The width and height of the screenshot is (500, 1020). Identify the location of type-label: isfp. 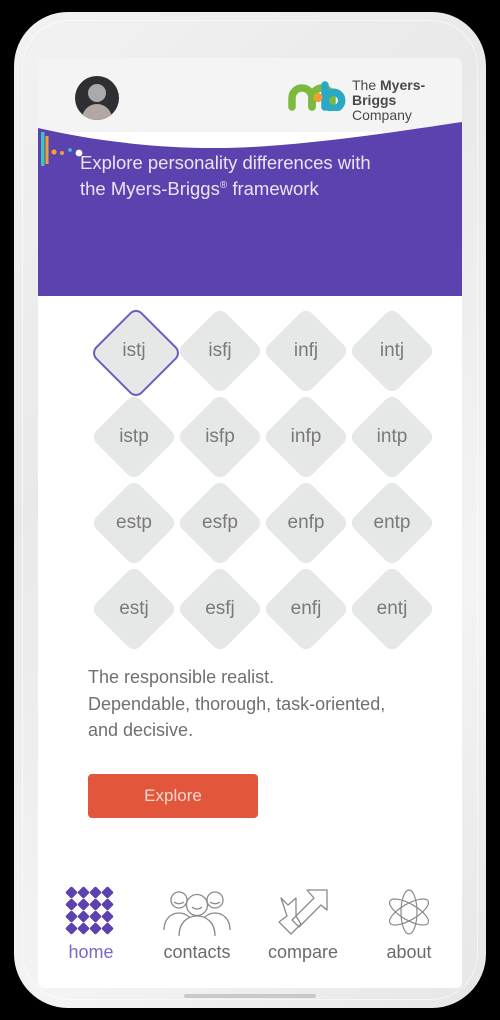
(220, 436).